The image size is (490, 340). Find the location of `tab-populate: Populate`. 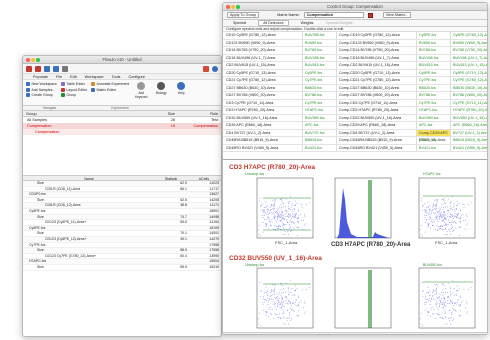

tab-populate: Populate is located at coordinates (40, 76).